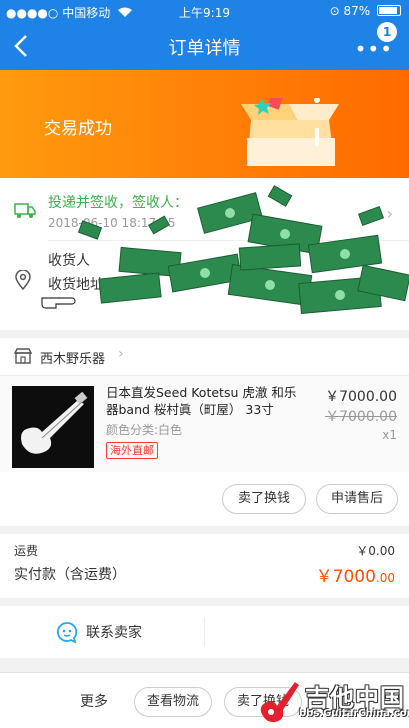 The height and width of the screenshot is (728, 409). What do you see at coordinates (357, 499) in the screenshot?
I see `after-sale-button: 申请售后` at bounding box center [357, 499].